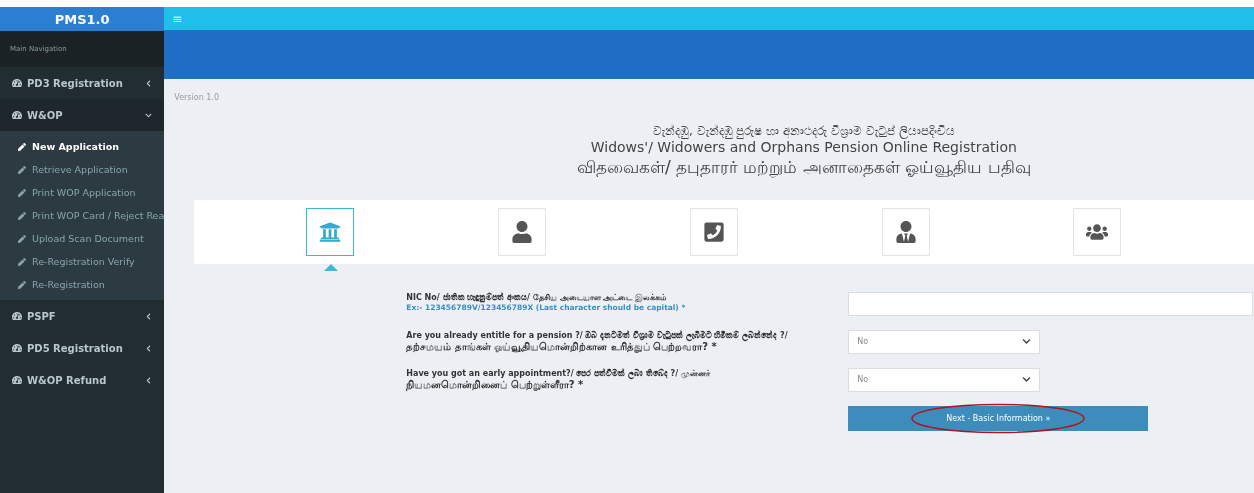  Describe the element at coordinates (82, 19) in the screenshot. I see `brand-logo: PMS1.0` at that location.